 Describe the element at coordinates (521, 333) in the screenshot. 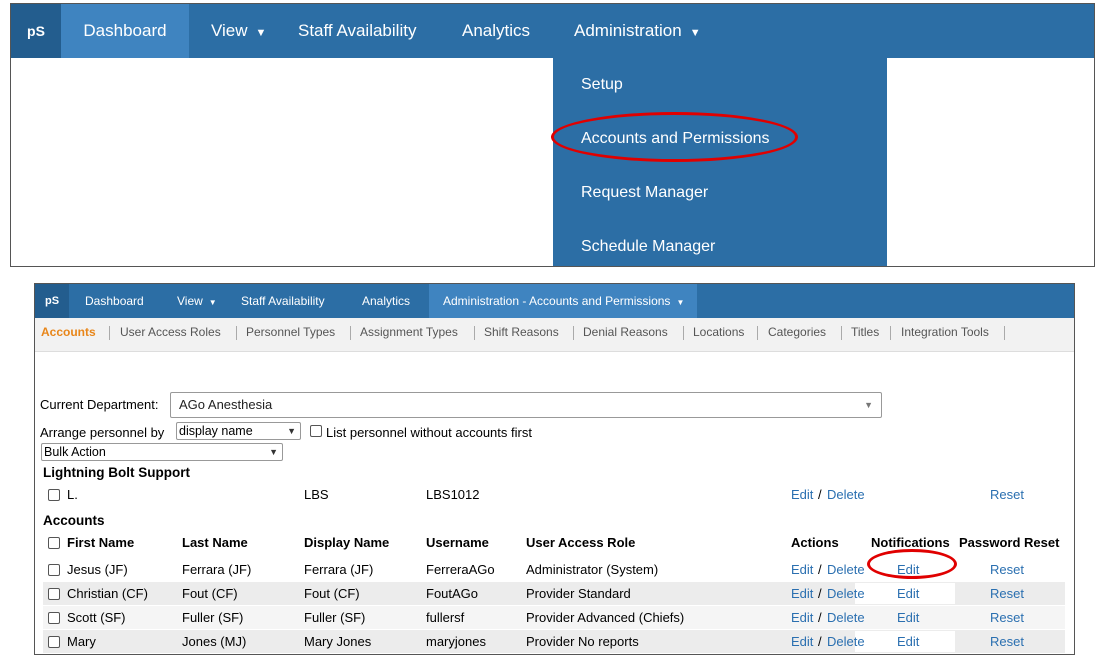

I see `subnav-shift-reasons: Shift Reasons` at that location.